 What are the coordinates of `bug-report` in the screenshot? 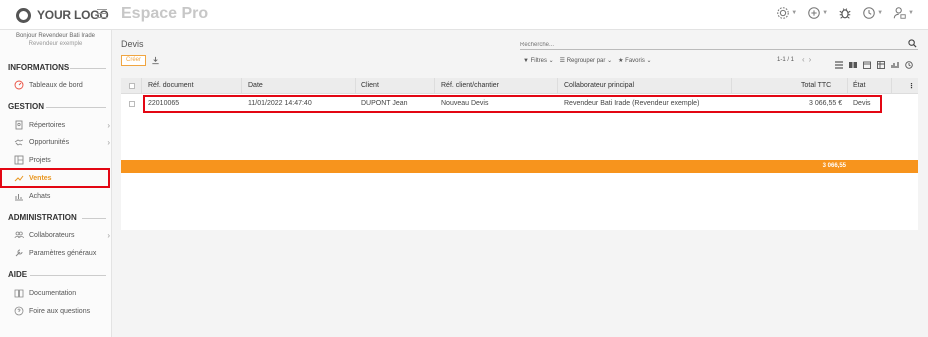 It's located at (845, 13).